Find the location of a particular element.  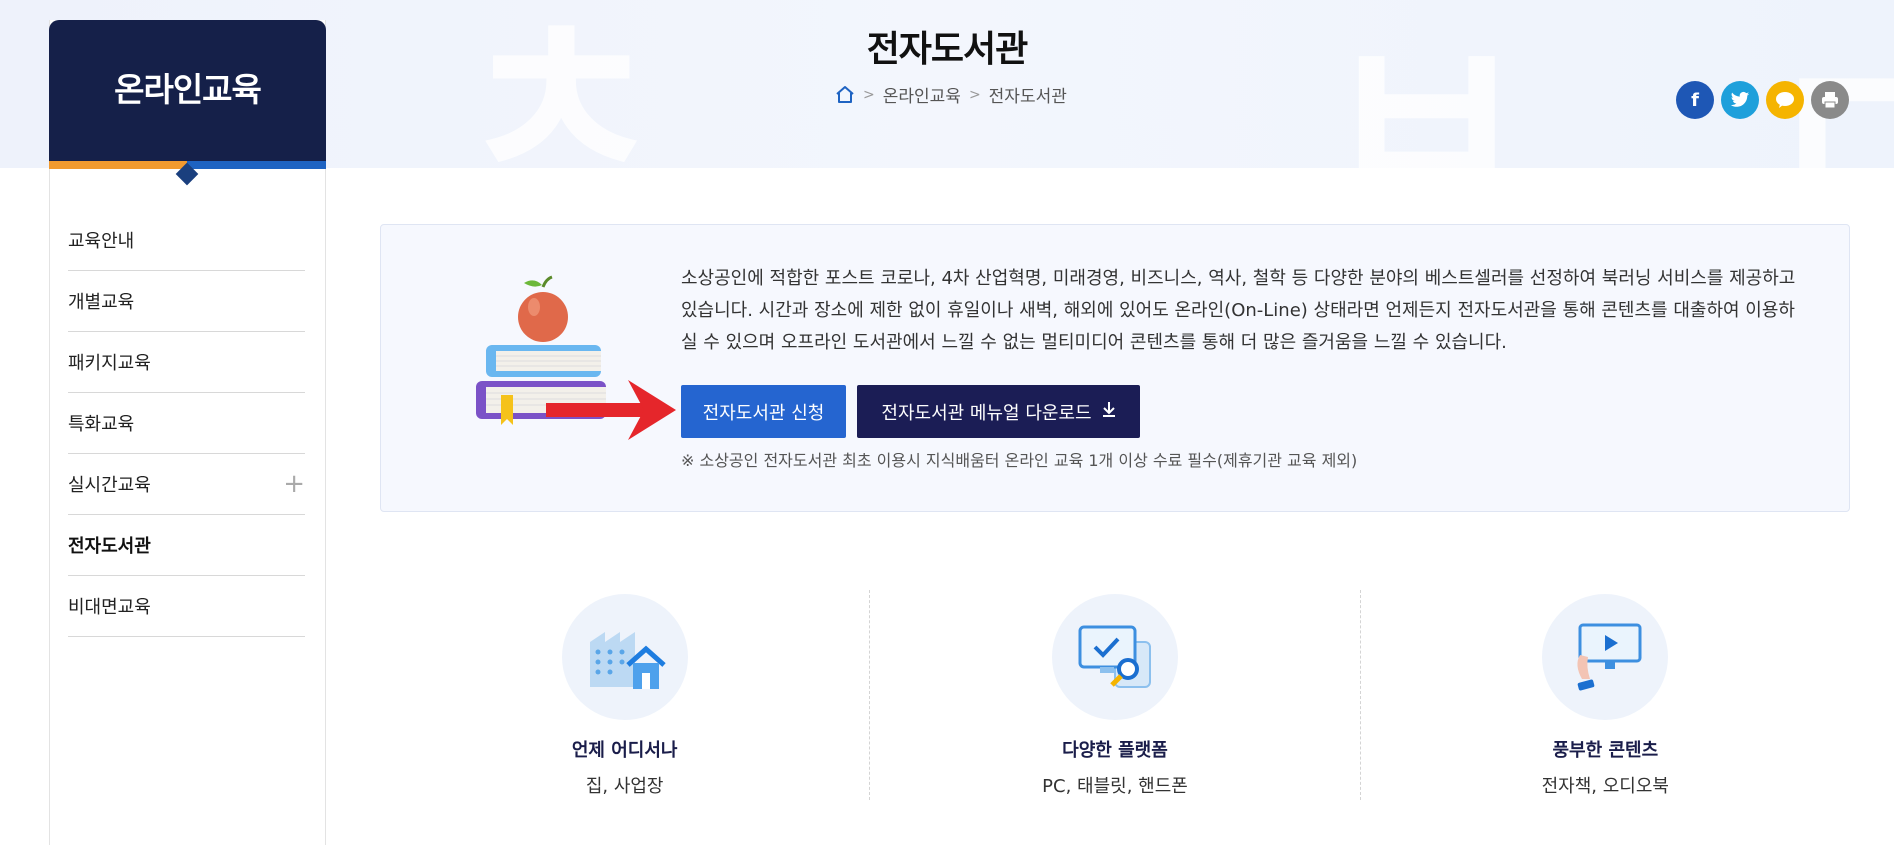

sidebar-item-label: 특화교육 is located at coordinates (101, 424).